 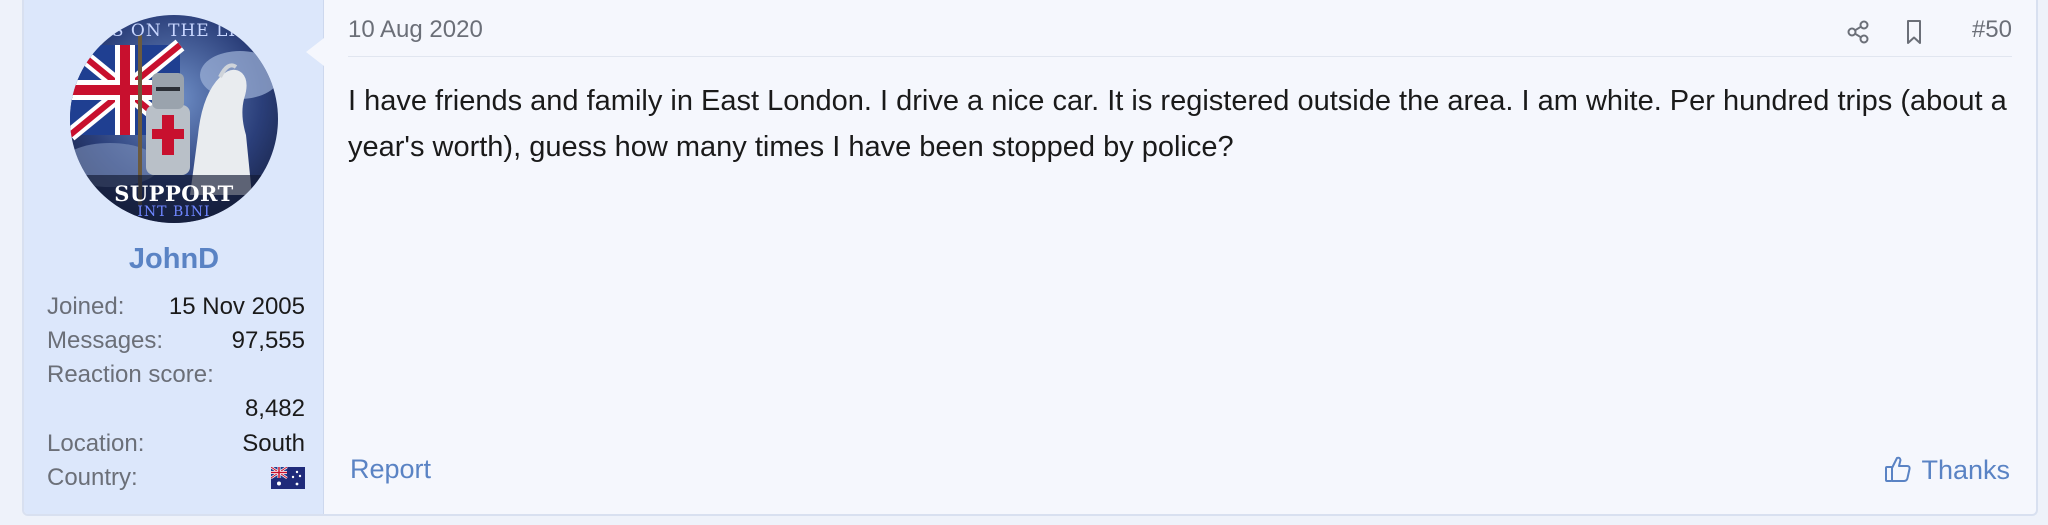 What do you see at coordinates (1992, 30) in the screenshot?
I see `post-number-link: #50` at bounding box center [1992, 30].